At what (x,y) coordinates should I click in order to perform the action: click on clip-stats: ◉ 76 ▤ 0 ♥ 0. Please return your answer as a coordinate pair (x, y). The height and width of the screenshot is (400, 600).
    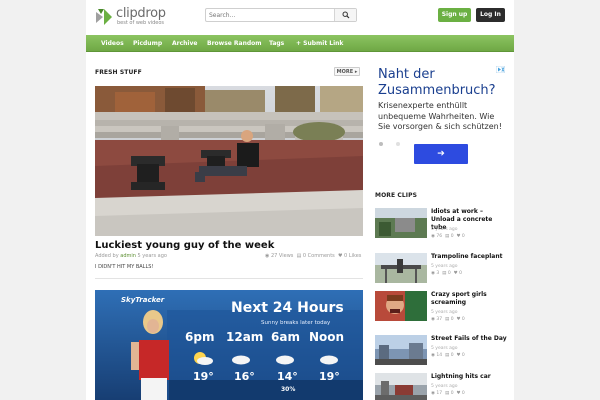
    Looking at the image, I should click on (448, 236).